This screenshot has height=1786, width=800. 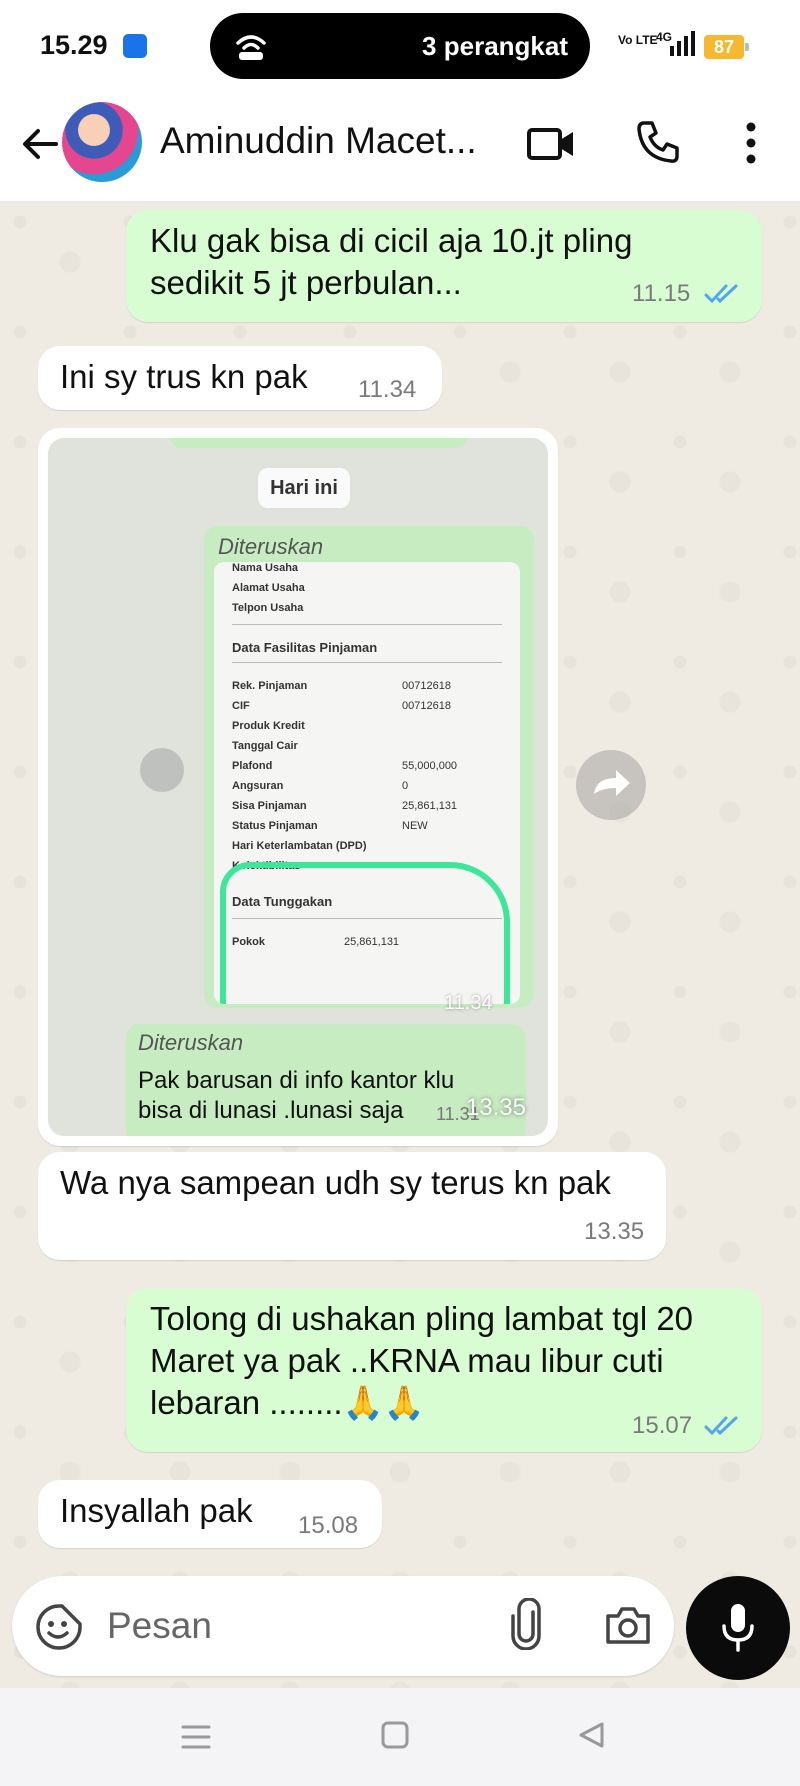 What do you see at coordinates (495, 46) in the screenshot?
I see `hotspot-device-count: 3 perangkat` at bounding box center [495, 46].